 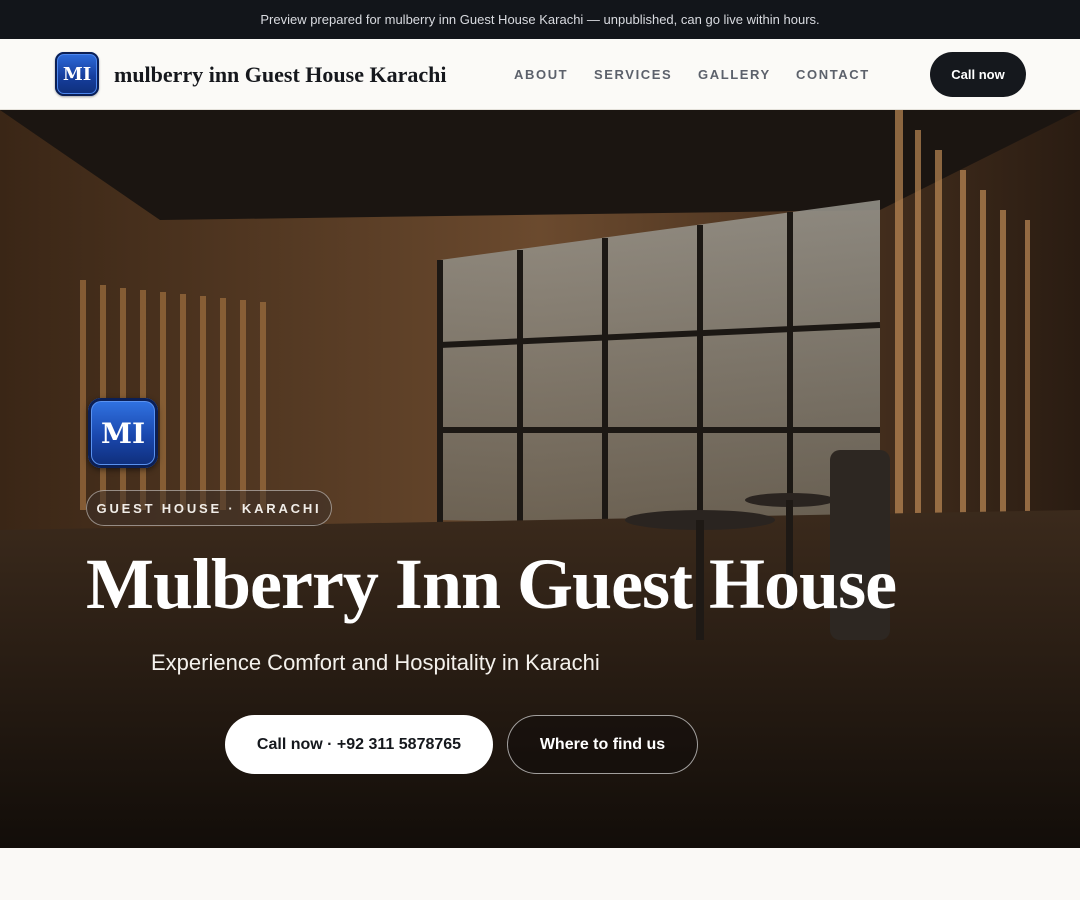 What do you see at coordinates (540, 874) in the screenshot?
I see `next-section` at bounding box center [540, 874].